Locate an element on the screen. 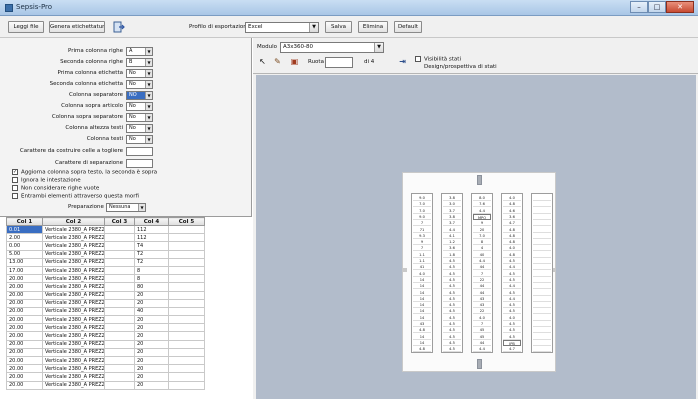  close-icon: ✕ is located at coordinates (680, 7).